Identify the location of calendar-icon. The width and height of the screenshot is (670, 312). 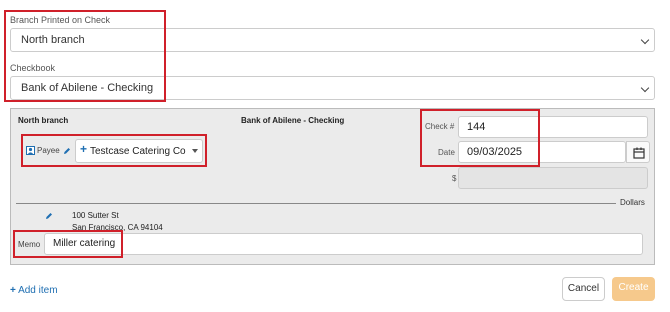
(639, 153).